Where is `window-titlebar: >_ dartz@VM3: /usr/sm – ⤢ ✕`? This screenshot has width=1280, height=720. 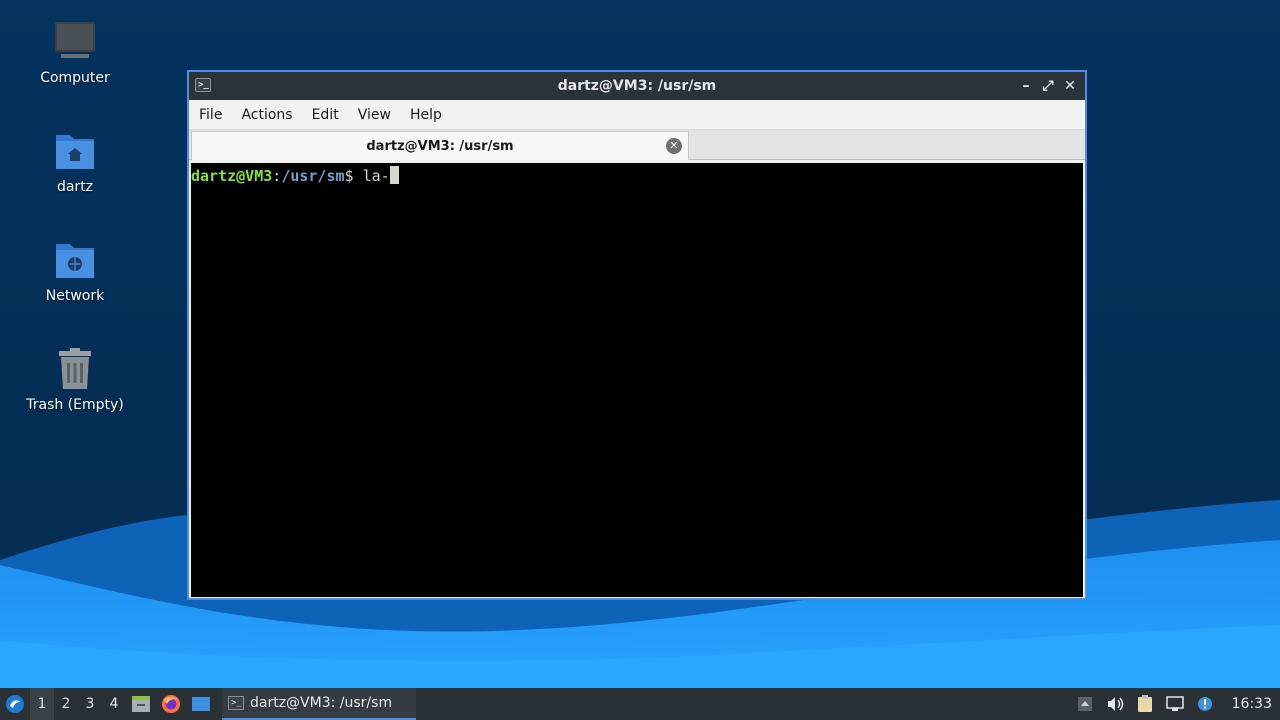 window-titlebar: >_ dartz@VM3: /usr/sm – ⤢ ✕ is located at coordinates (637, 86).